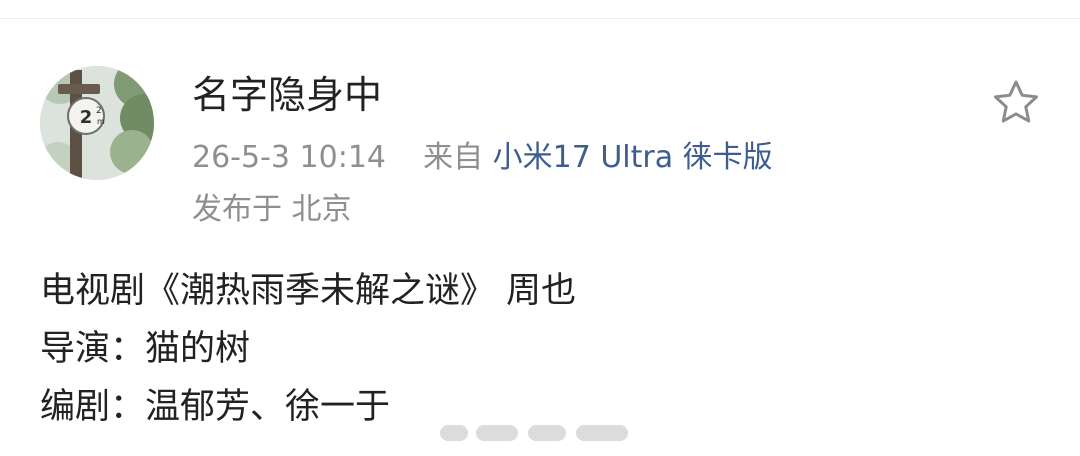 This screenshot has width=1080, height=456. Describe the element at coordinates (101, 121) in the screenshot. I see `svg-text: m` at that location.